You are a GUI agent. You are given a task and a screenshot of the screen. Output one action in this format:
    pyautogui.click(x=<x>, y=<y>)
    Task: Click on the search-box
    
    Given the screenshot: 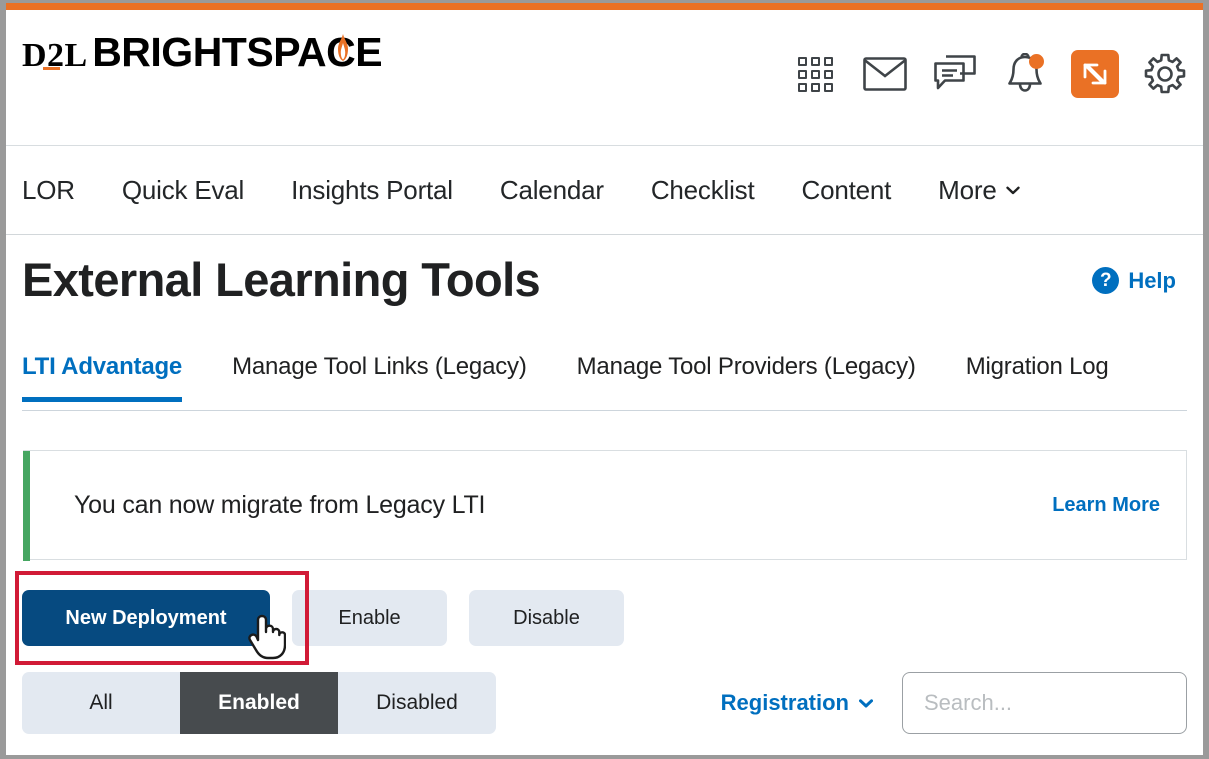 What is the action you would take?
    pyautogui.click(x=1052, y=703)
    